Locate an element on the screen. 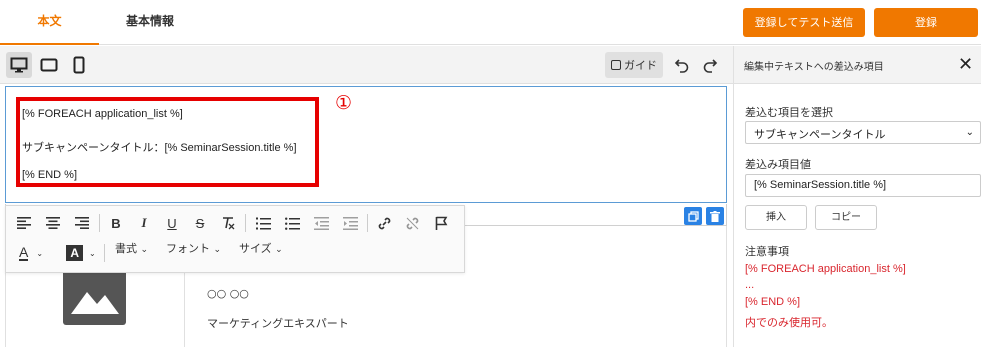 Image resolution: width=981 pixels, height=347 pixels. align-right-button is located at coordinates (82, 223).